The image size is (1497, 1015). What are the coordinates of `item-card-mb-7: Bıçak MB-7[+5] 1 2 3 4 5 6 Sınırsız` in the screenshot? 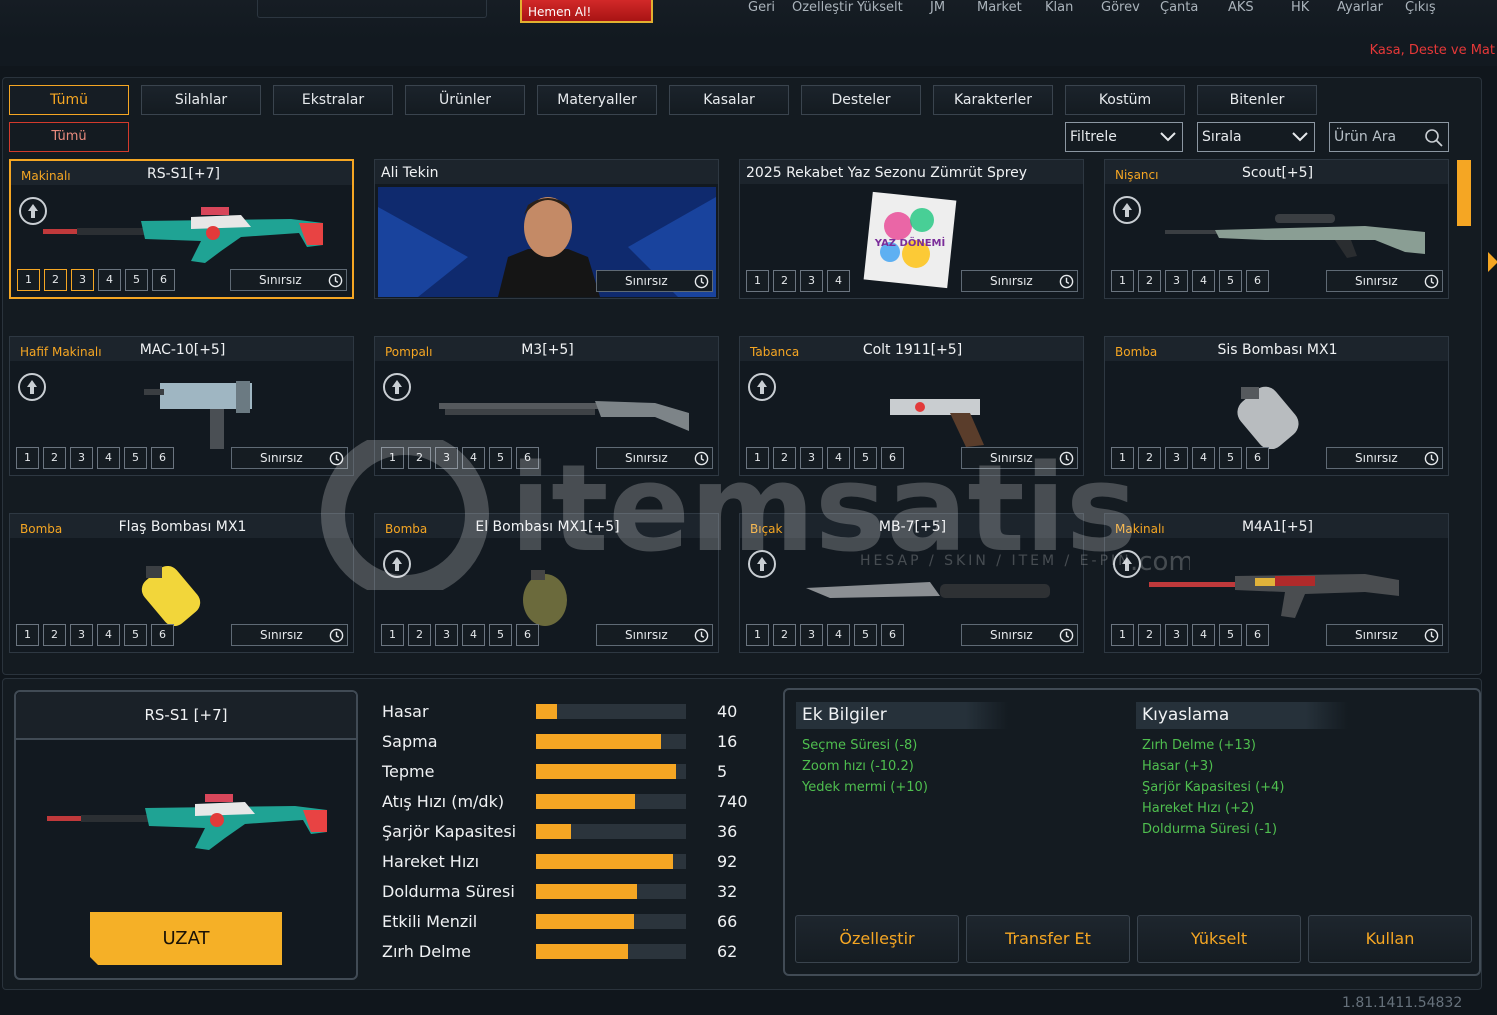 It's located at (911, 583).